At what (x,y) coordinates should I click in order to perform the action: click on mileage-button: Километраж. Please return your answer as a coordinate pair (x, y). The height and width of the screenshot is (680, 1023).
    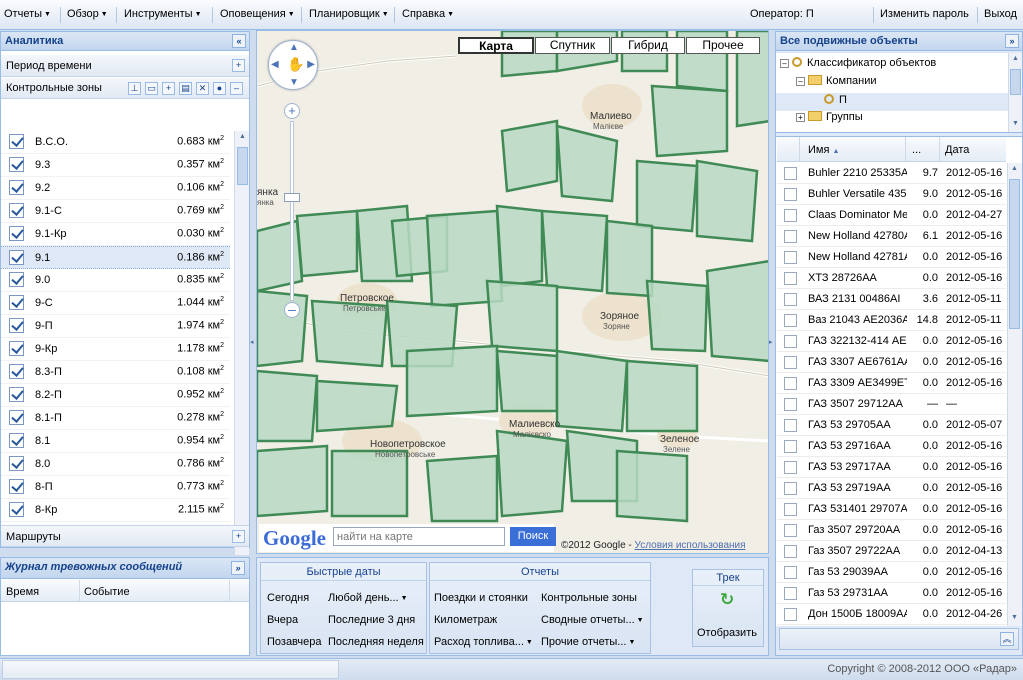
    Looking at the image, I should click on (465, 620).